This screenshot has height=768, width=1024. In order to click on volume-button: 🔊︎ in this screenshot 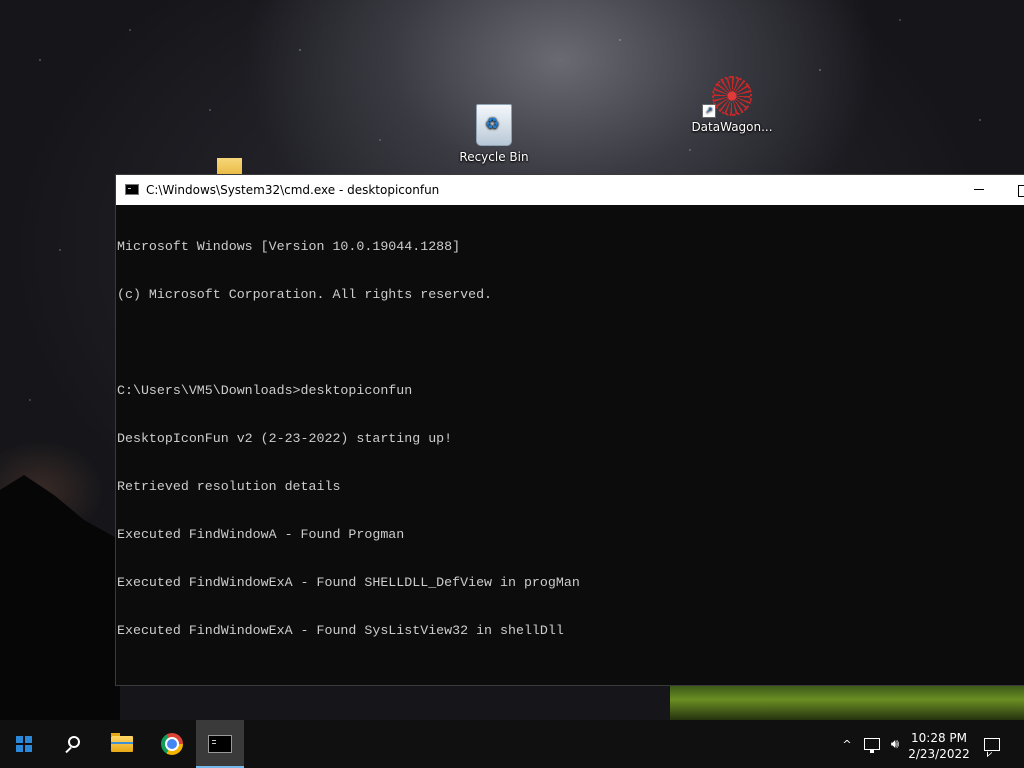, I will do `click(895, 744)`.